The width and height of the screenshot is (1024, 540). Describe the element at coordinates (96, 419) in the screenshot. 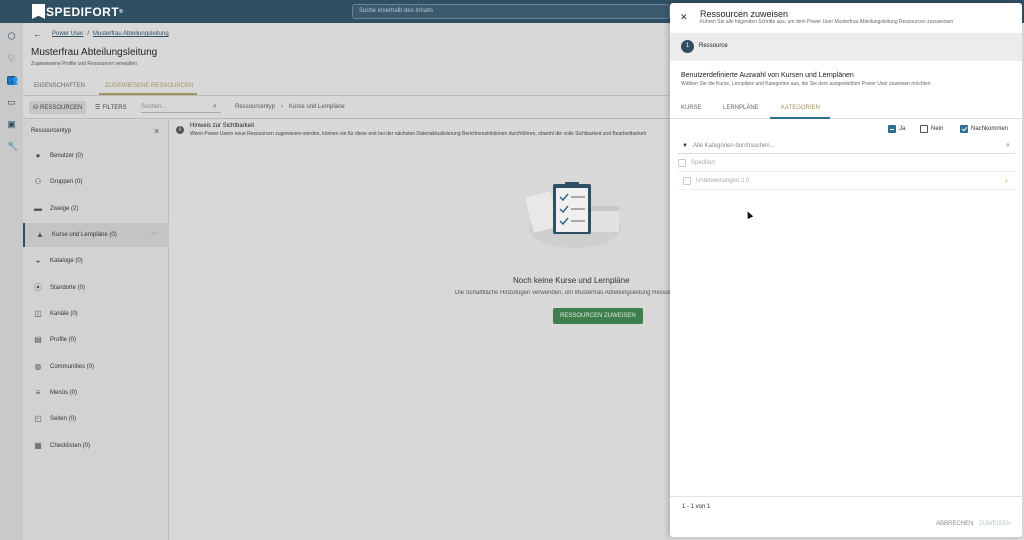

I see `resource-item-seiten: ◰ Seiten (0)` at that location.